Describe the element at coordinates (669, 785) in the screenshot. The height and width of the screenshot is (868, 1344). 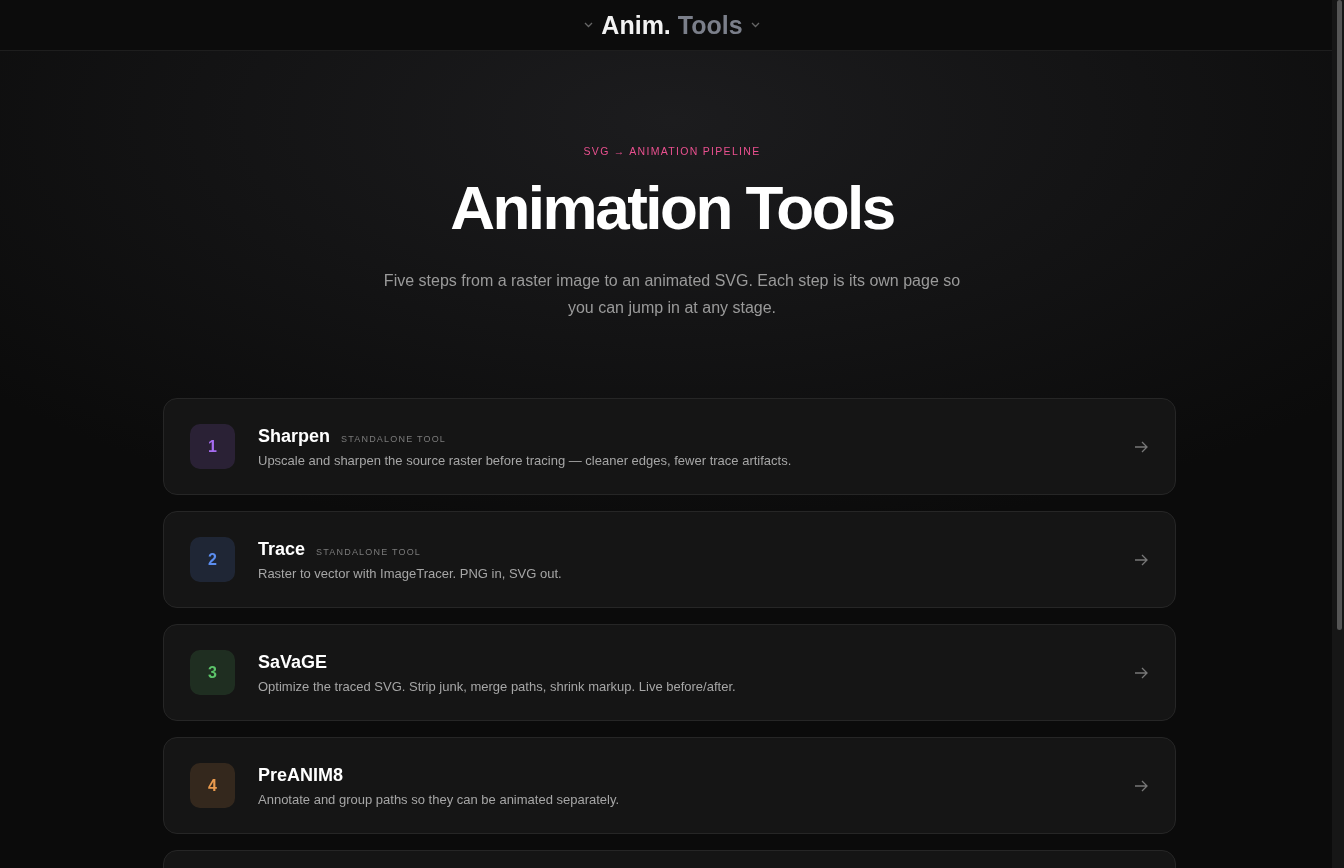
I see `step-card: 4 PreANIM8 Annotate and group paths so they can be animated separately.` at that location.